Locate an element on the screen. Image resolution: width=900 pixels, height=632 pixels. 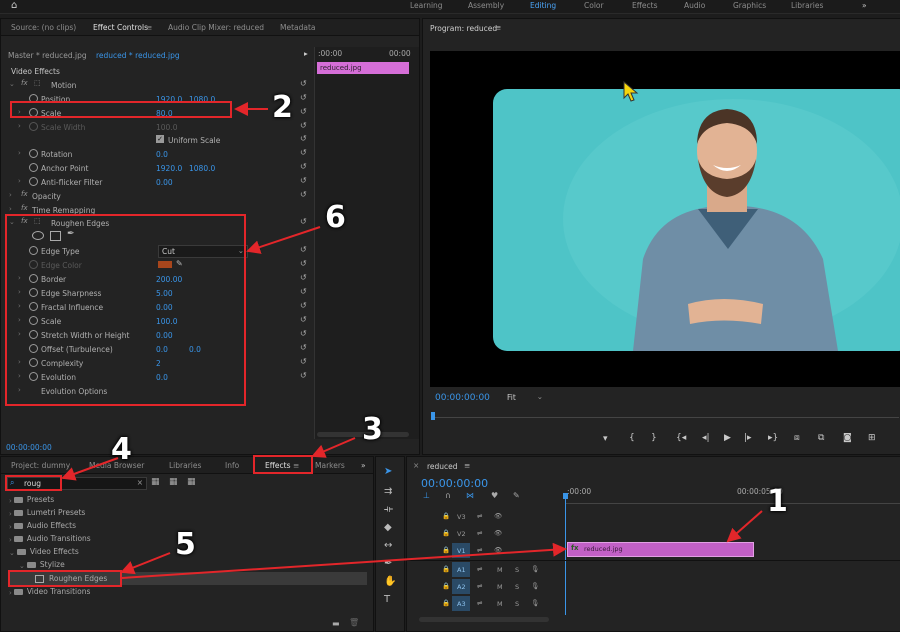
uniform-scale-row: ✓ Uniform Scale ↺ is located at coordinates (156, 140).